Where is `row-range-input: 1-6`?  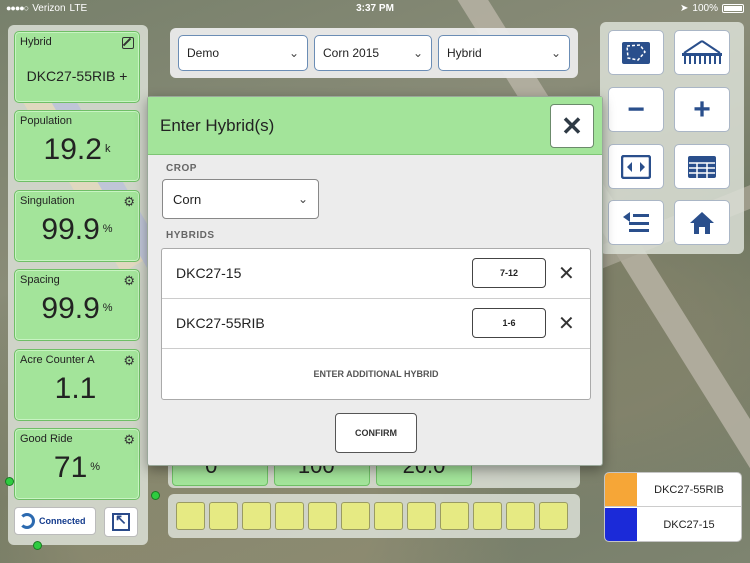
row-range-input: 1-6 is located at coordinates (509, 323).